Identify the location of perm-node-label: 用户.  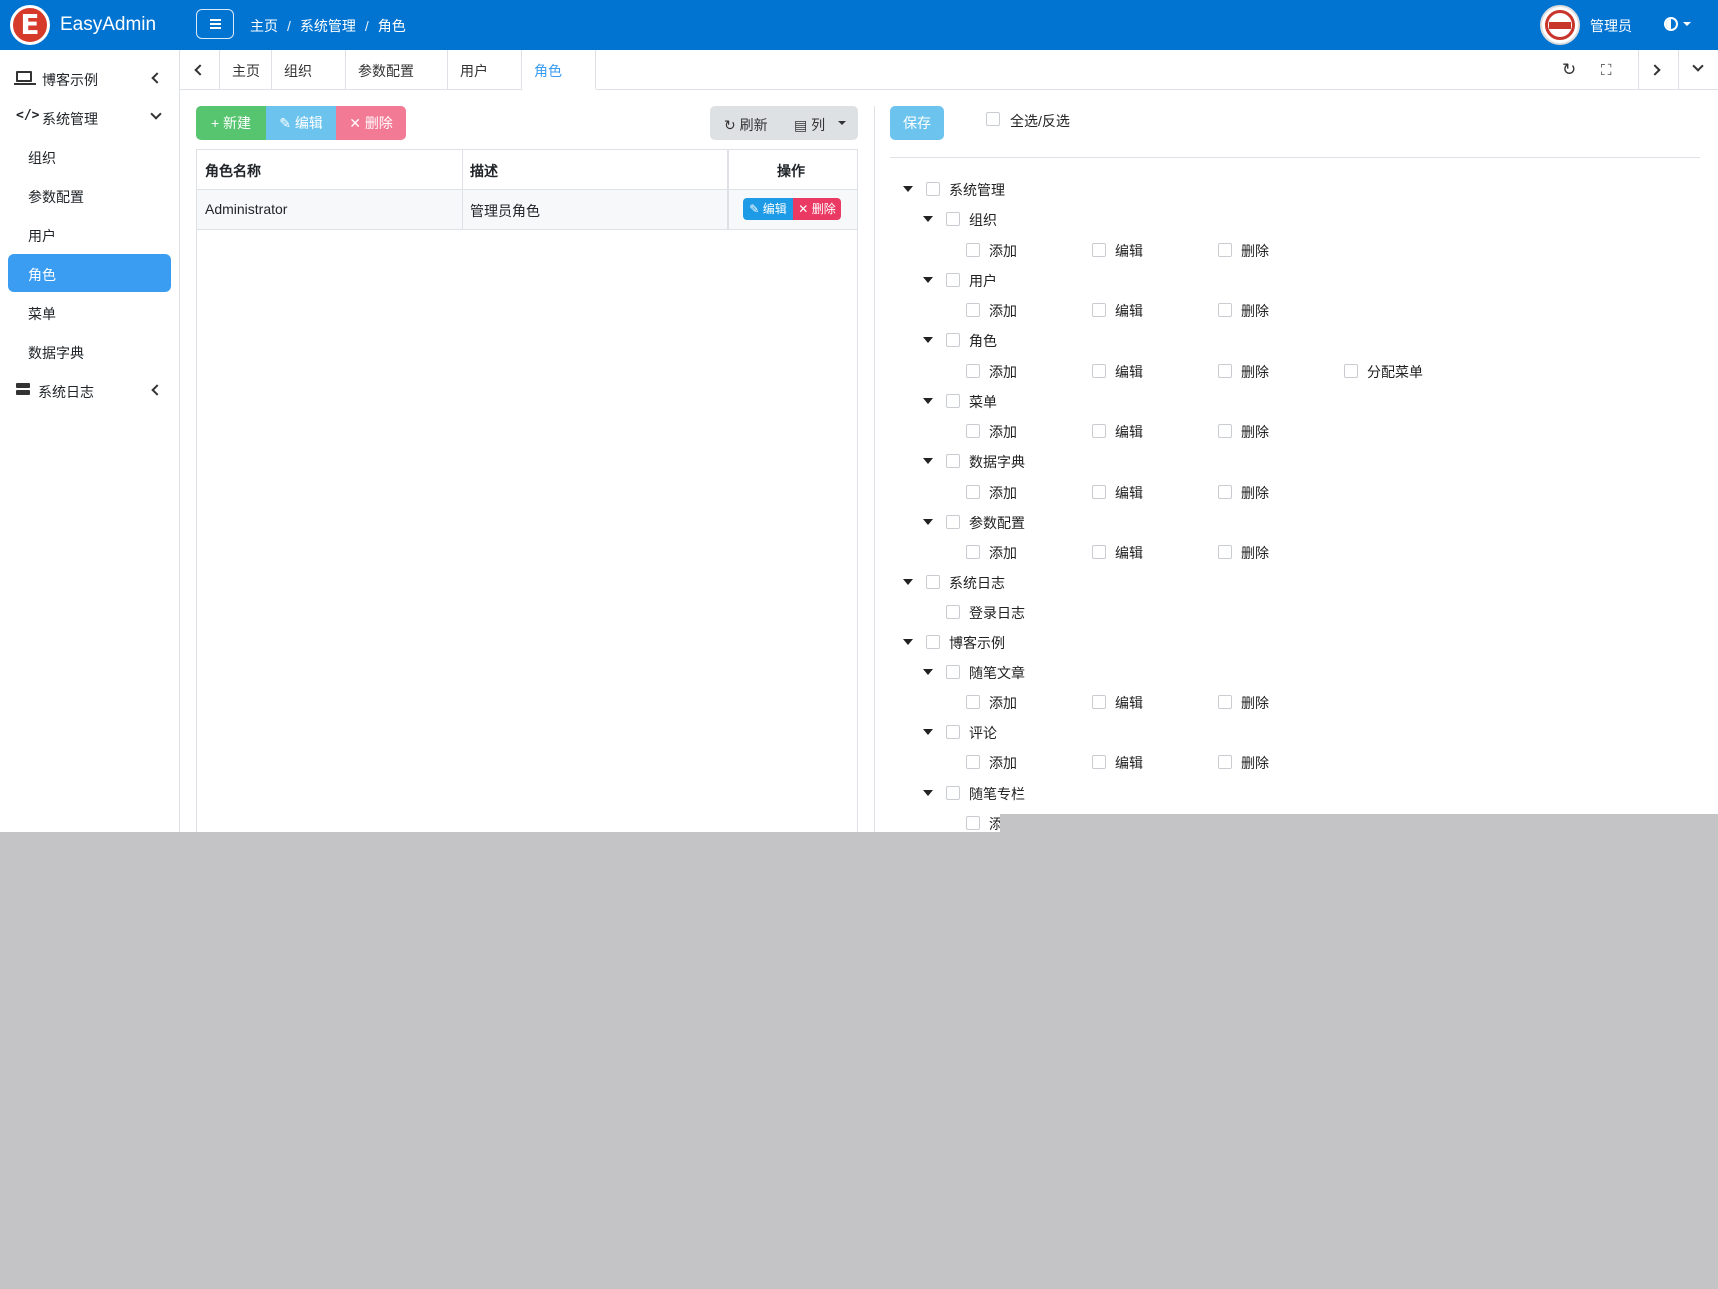
(983, 281).